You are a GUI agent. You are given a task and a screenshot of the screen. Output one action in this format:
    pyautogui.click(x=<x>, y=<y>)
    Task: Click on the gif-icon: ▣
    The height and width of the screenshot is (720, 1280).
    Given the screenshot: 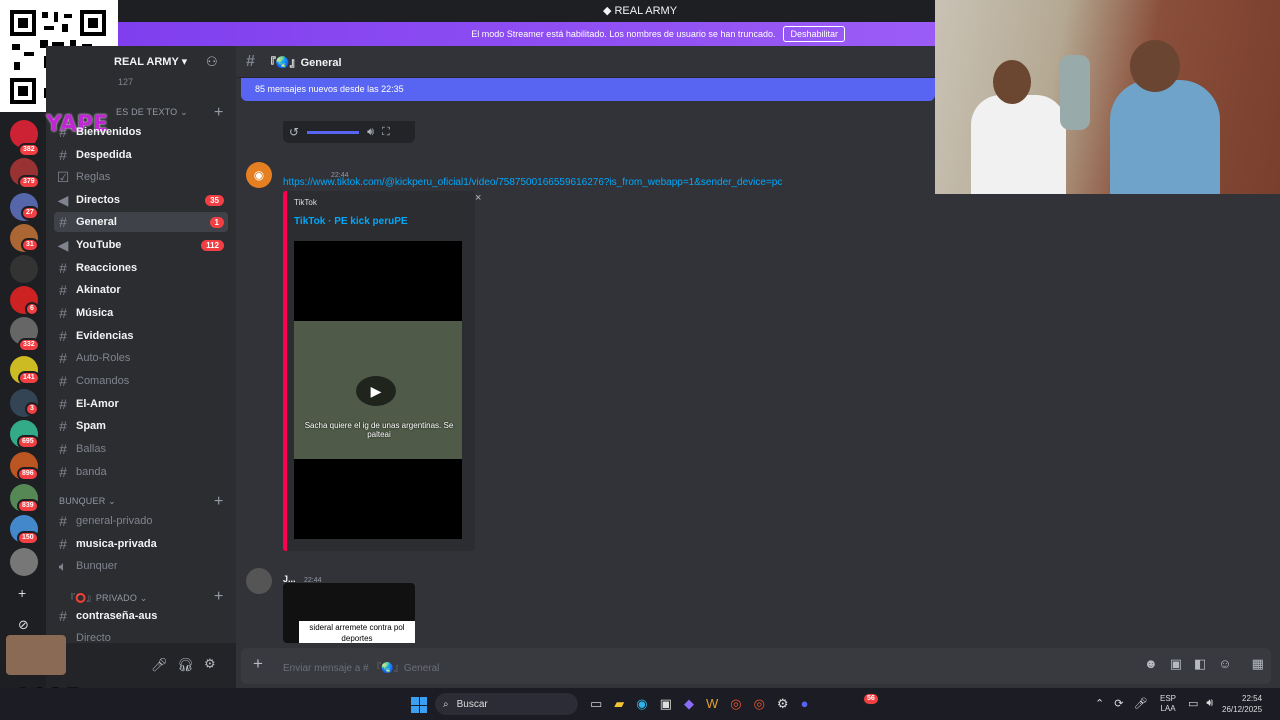 What is the action you would take?
    pyautogui.click(x=1176, y=664)
    